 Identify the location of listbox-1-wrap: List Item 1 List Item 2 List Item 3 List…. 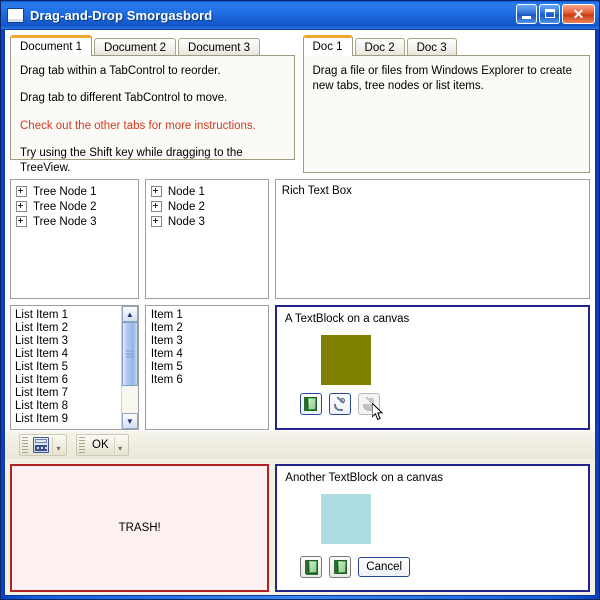
(74, 367).